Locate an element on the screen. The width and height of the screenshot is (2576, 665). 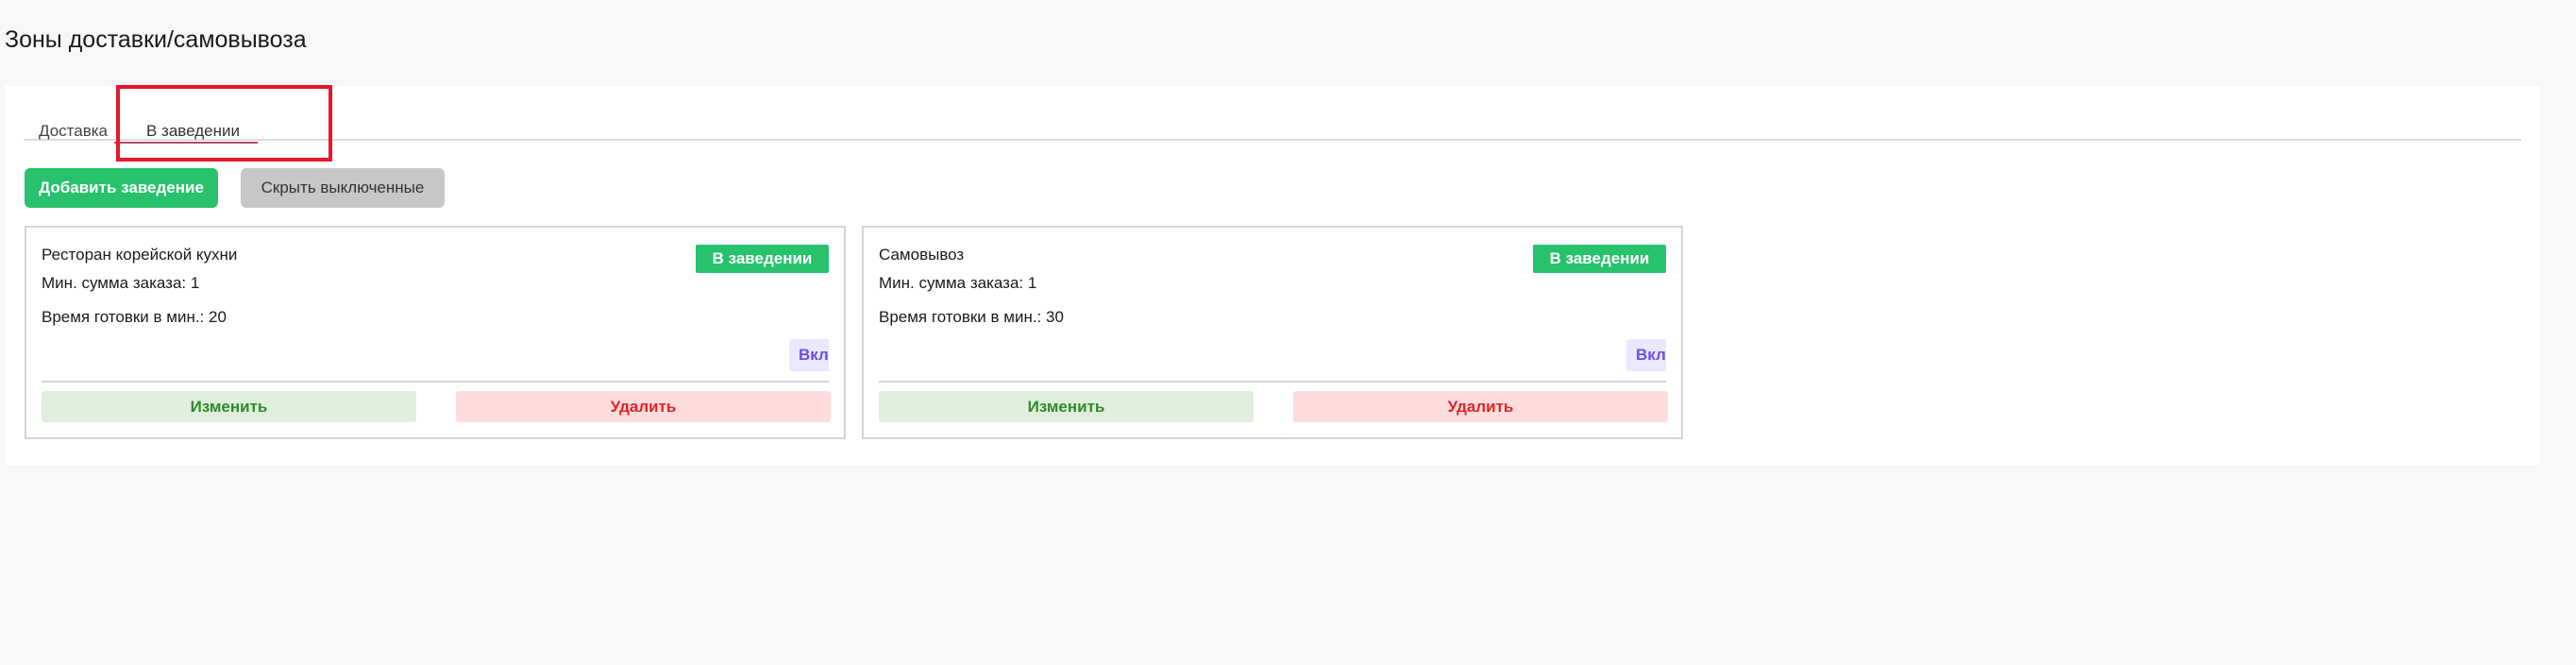
tab-bar: Доставка В заведении is located at coordinates (1272, 126).